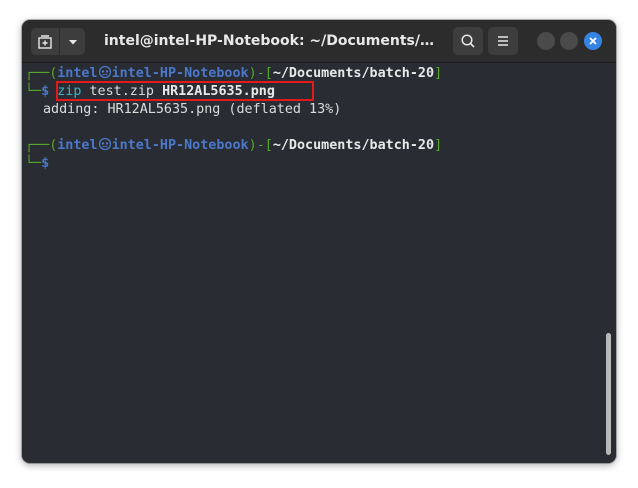 The height and width of the screenshot is (488, 638). What do you see at coordinates (192, 109) in the screenshot?
I see `command-output: adding: HR12AL5635.png (deflated 13%)` at bounding box center [192, 109].